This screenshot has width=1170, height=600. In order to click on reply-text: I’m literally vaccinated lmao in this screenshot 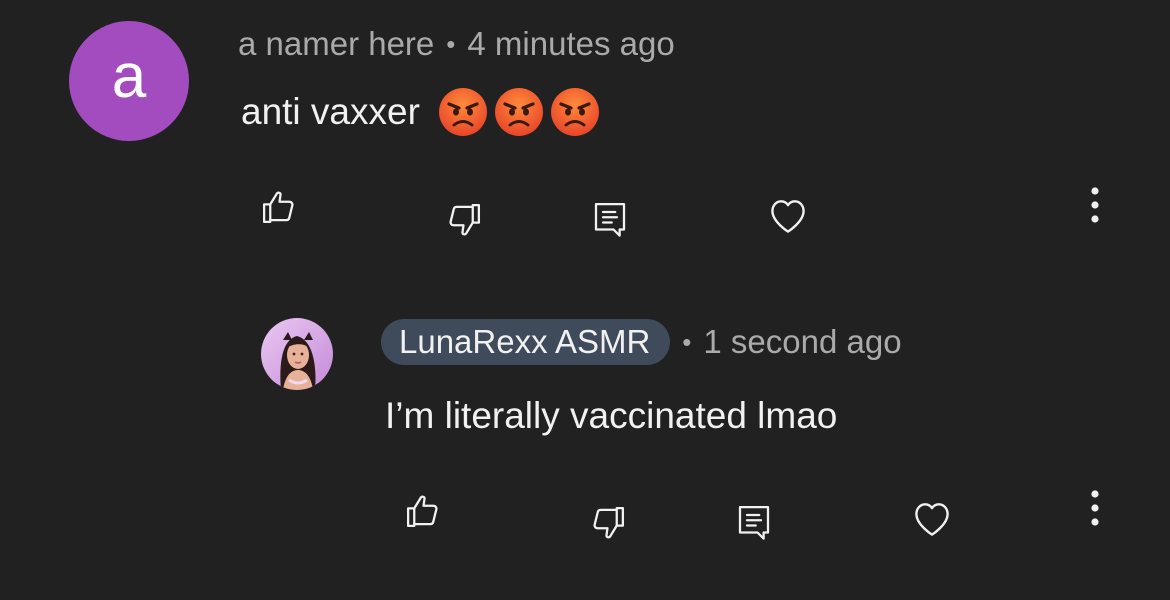, I will do `click(611, 415)`.